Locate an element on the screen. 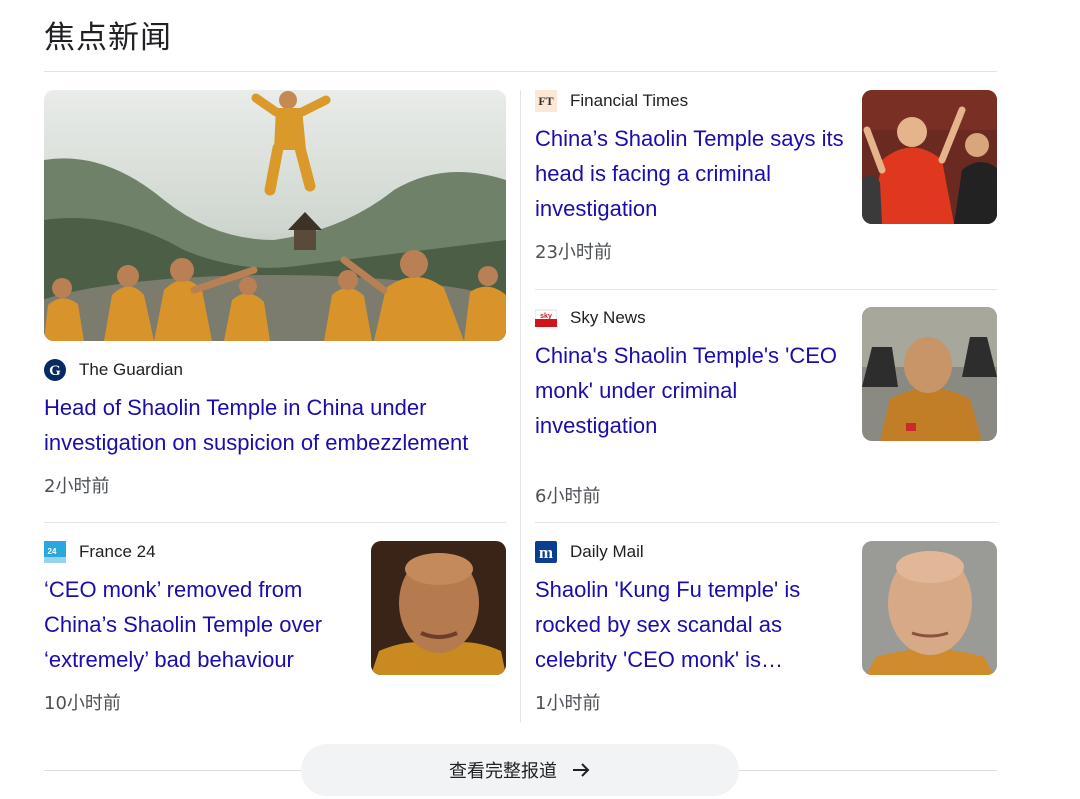 The height and width of the screenshot is (799, 1080). svg-text: 24 is located at coordinates (52, 551).